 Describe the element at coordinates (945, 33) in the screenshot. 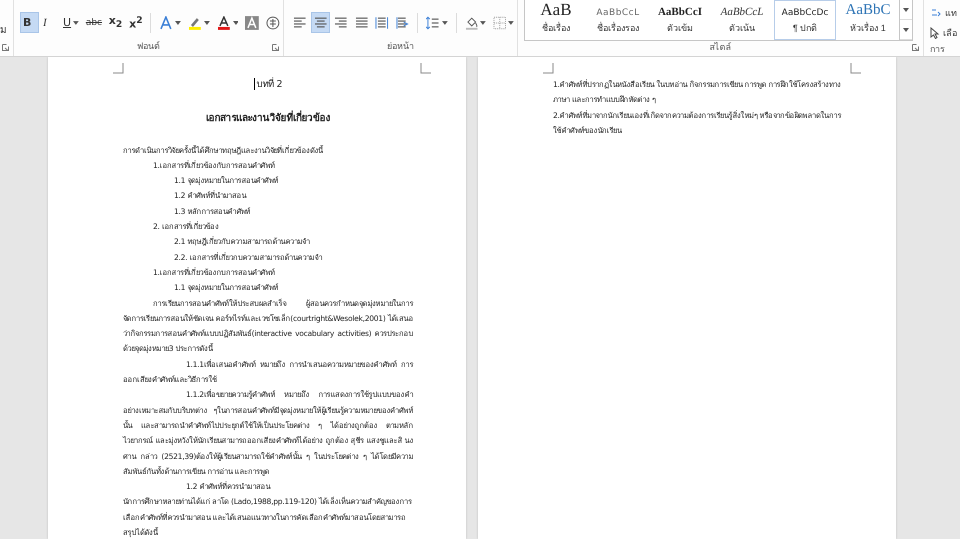

I see `select-button: เลือ` at that location.